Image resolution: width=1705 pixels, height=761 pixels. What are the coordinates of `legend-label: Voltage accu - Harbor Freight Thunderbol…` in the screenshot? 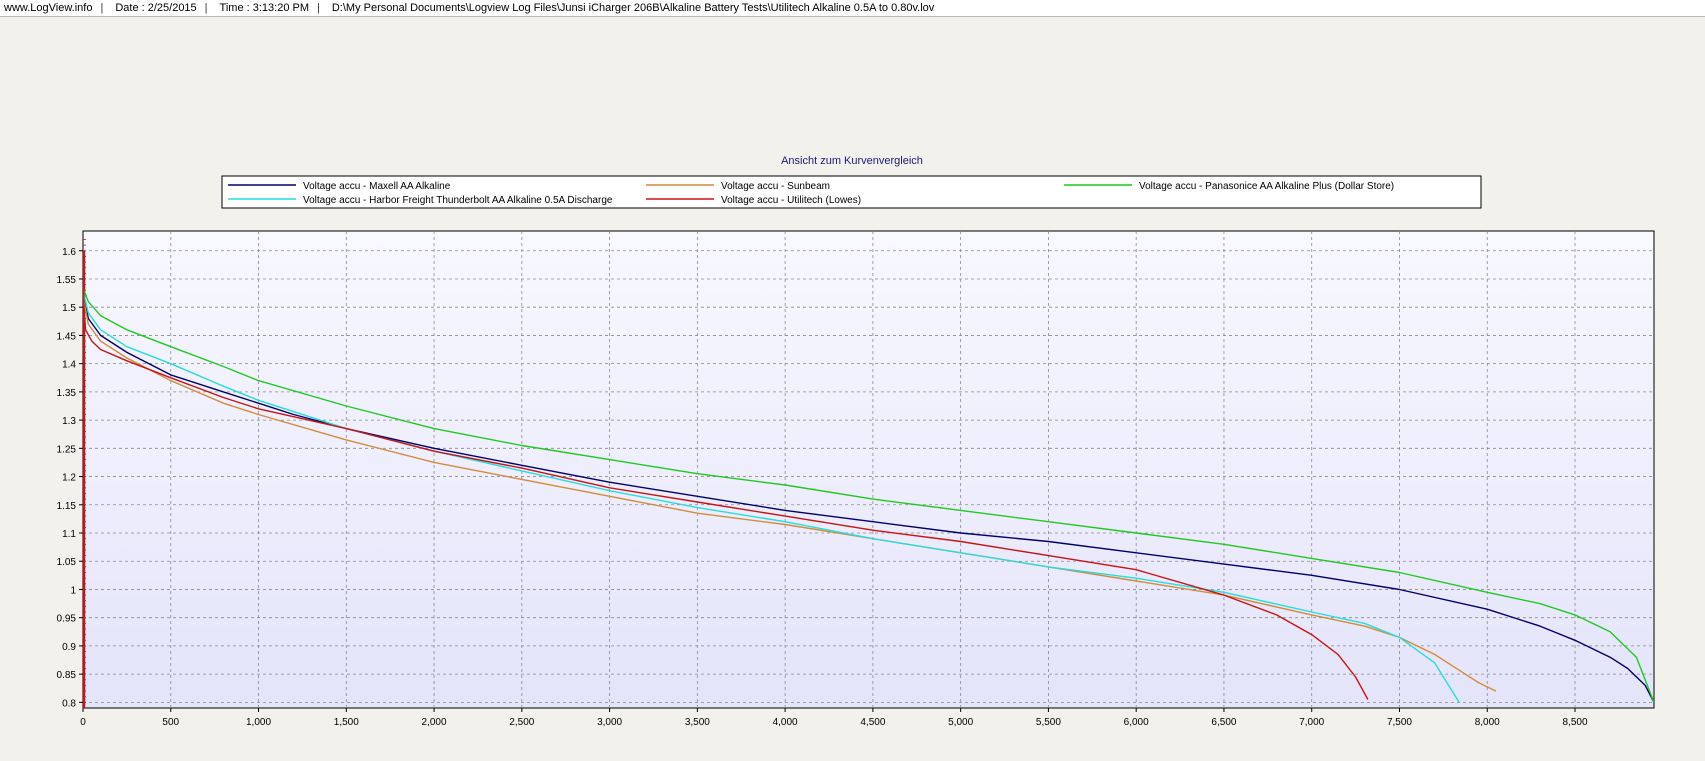 It's located at (458, 200).